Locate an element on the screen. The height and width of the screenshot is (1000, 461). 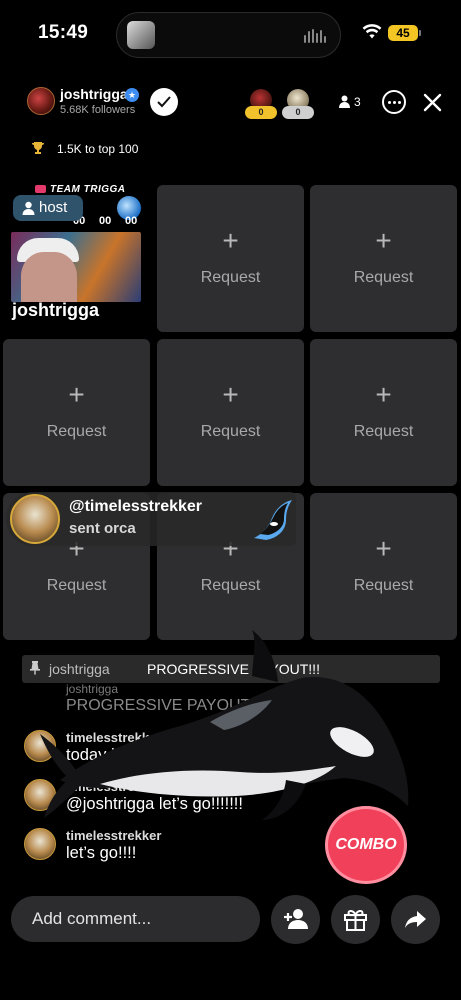
gift-icon is located at coordinates (355, 920).